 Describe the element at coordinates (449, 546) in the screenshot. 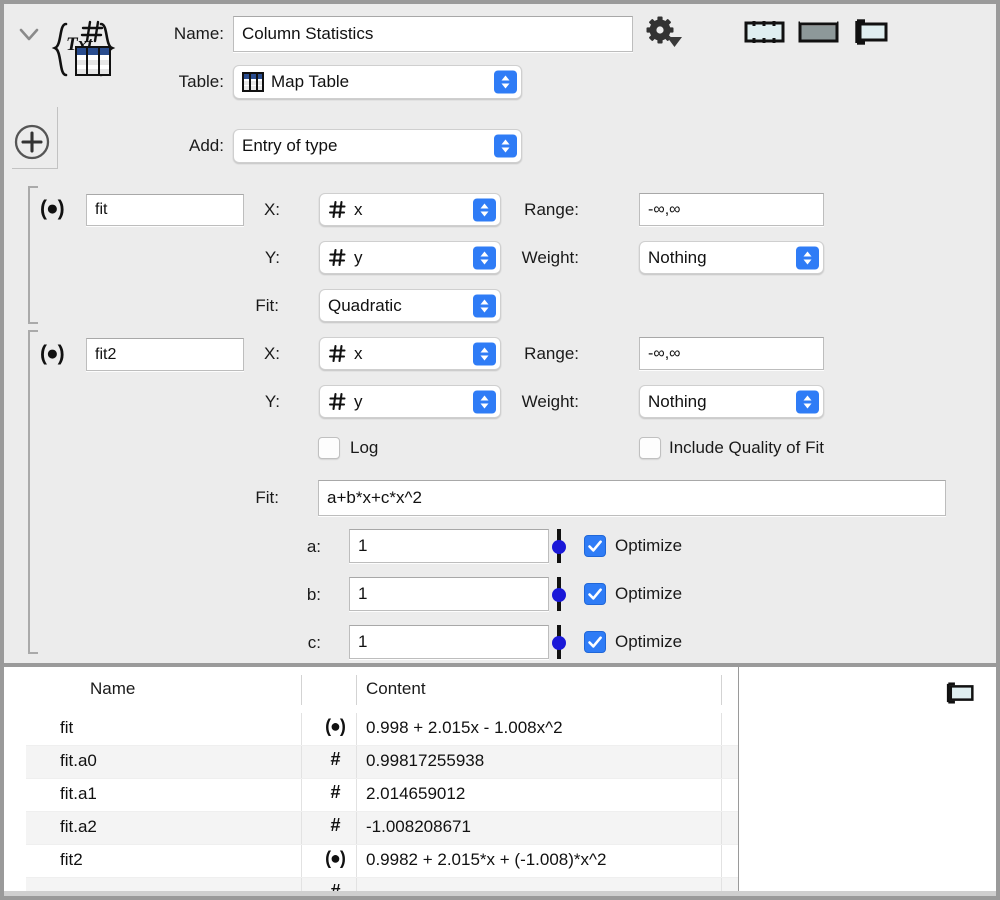

I see `param-a-input: 1` at that location.